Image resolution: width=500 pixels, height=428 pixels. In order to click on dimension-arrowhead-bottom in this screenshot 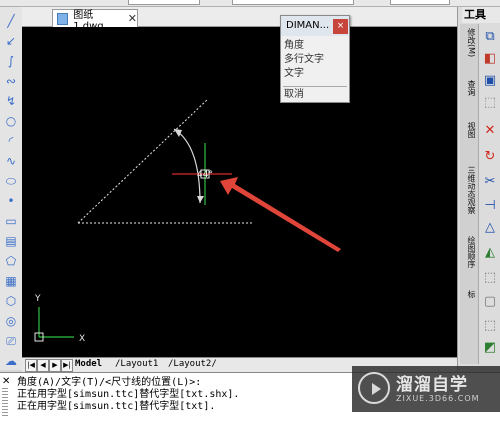, I will do `click(200, 199)`.